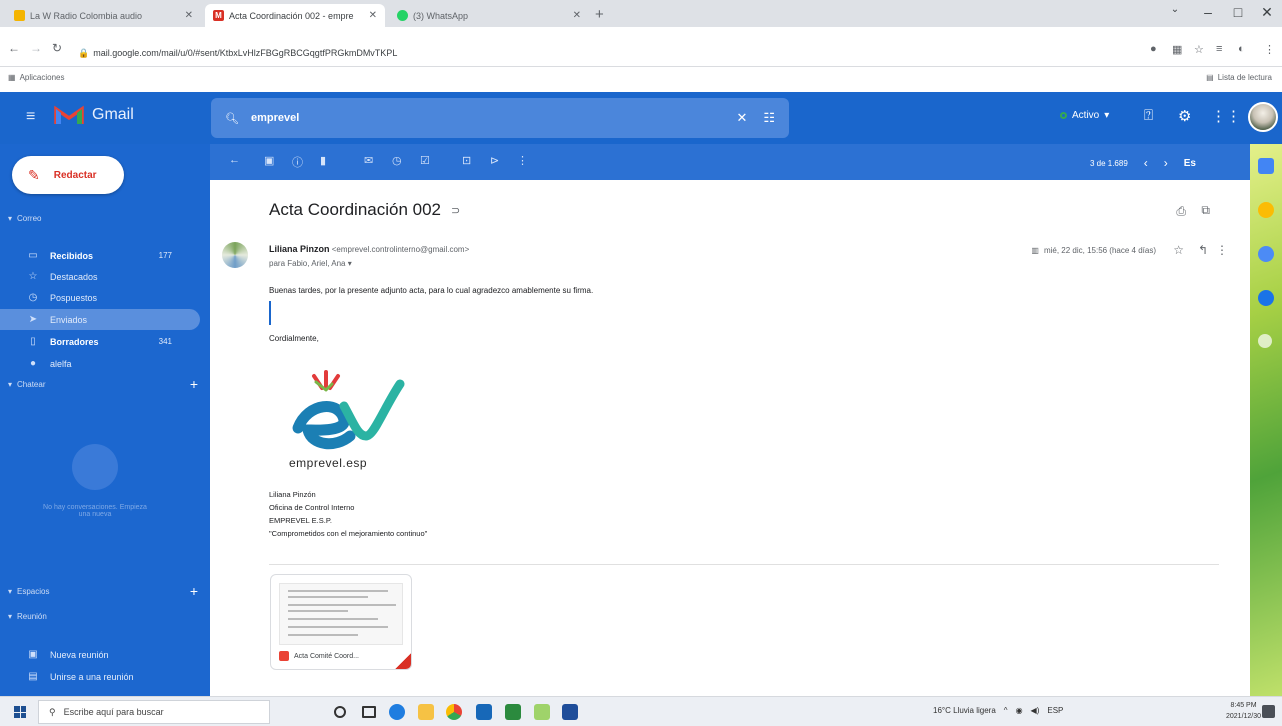 The width and height of the screenshot is (1282, 726). What do you see at coordinates (1266, 254) in the screenshot?
I see `tasks-icon` at bounding box center [1266, 254].